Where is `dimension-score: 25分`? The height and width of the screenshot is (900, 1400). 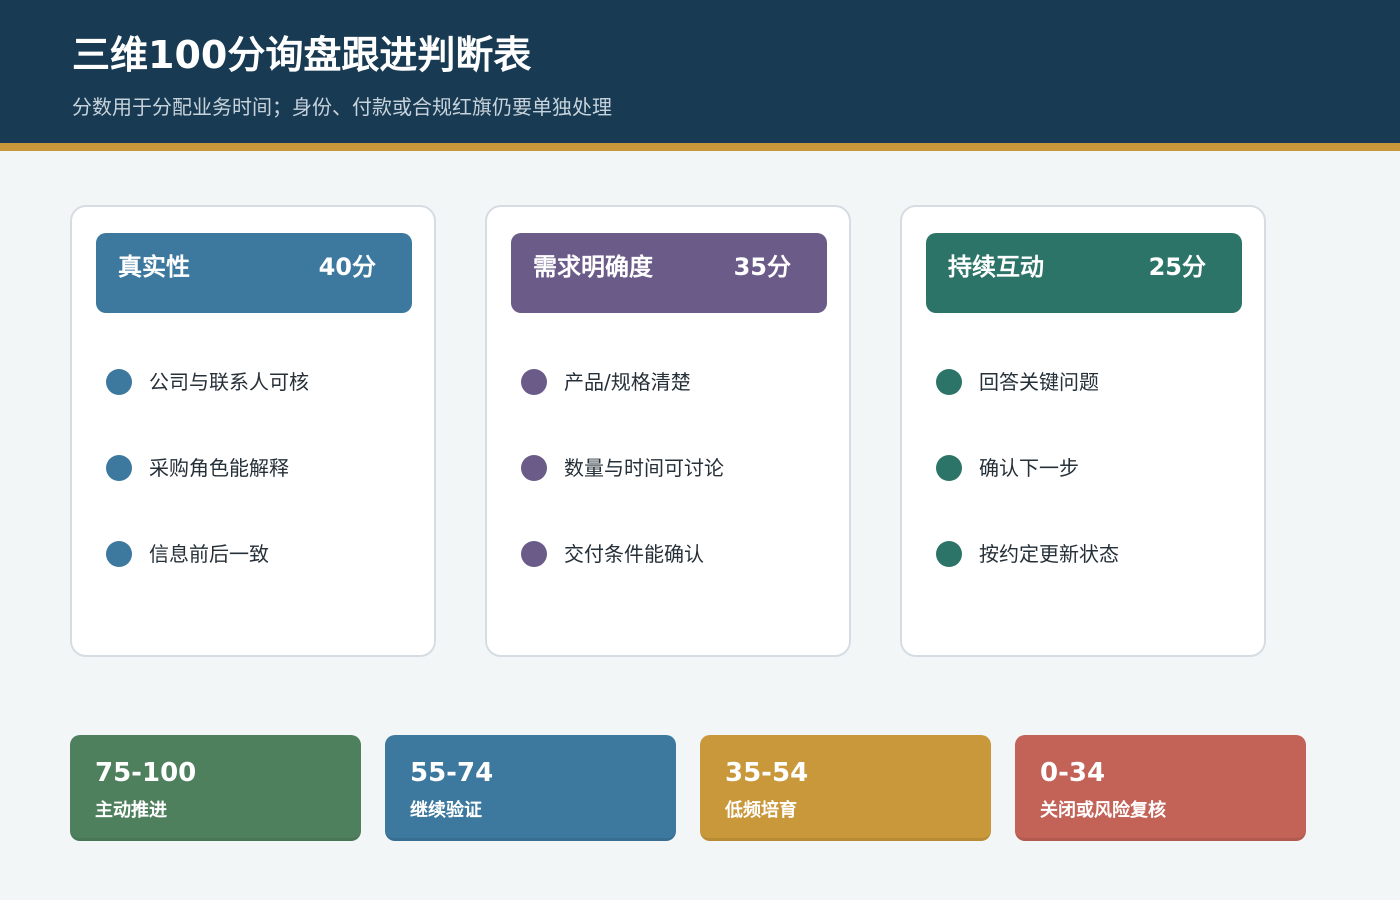 dimension-score: 25分 is located at coordinates (1177, 267).